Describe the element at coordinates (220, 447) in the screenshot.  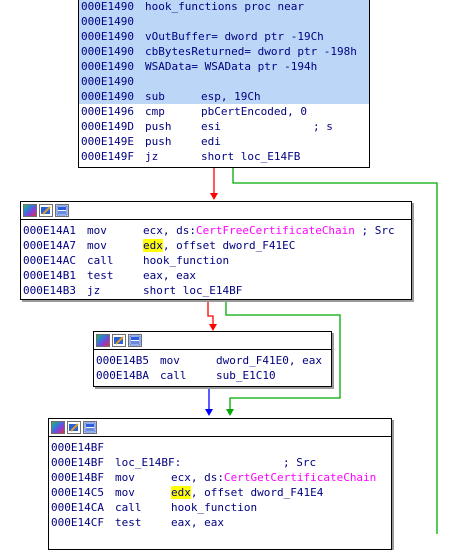
I see `code-line: 000E14BF` at that location.